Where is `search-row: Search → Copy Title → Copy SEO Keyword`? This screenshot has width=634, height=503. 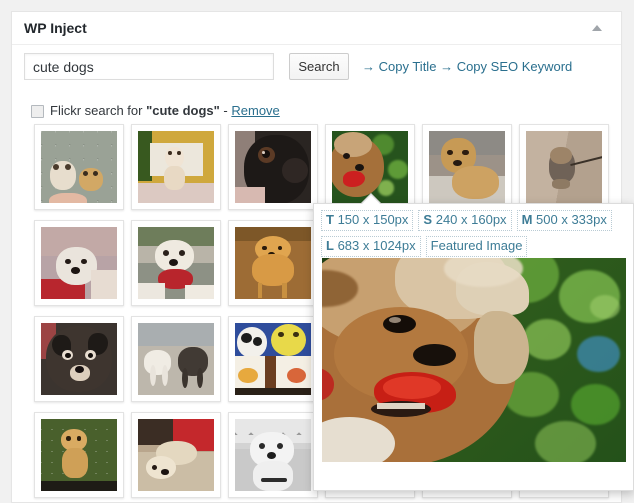 search-row: Search → Copy Title → Copy SEO Keyword is located at coordinates (316, 67).